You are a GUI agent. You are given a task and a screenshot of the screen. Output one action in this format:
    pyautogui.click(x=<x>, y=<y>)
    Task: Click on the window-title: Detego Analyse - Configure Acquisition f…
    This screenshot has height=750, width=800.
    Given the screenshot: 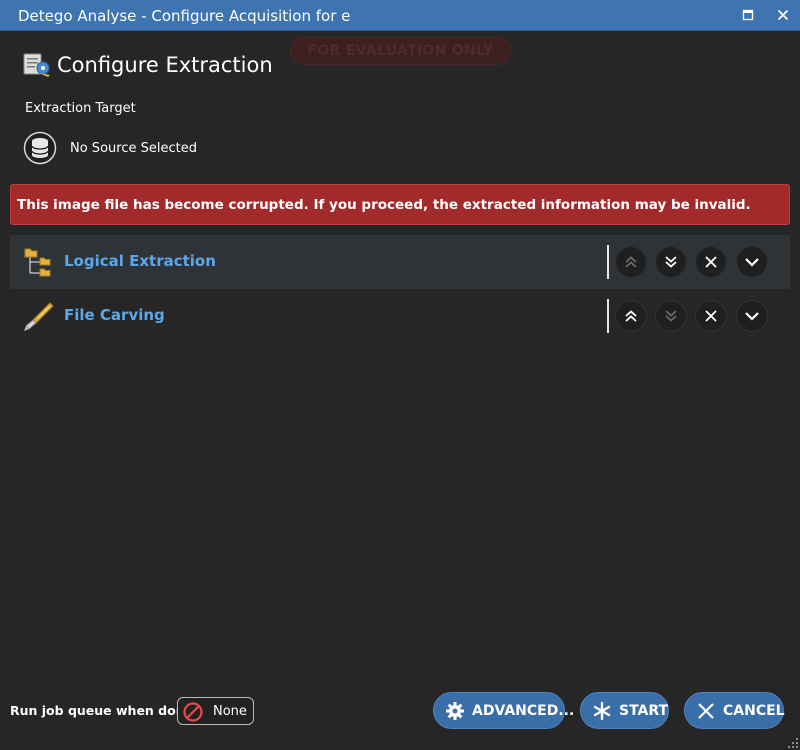 What is the action you would take?
    pyautogui.click(x=184, y=16)
    